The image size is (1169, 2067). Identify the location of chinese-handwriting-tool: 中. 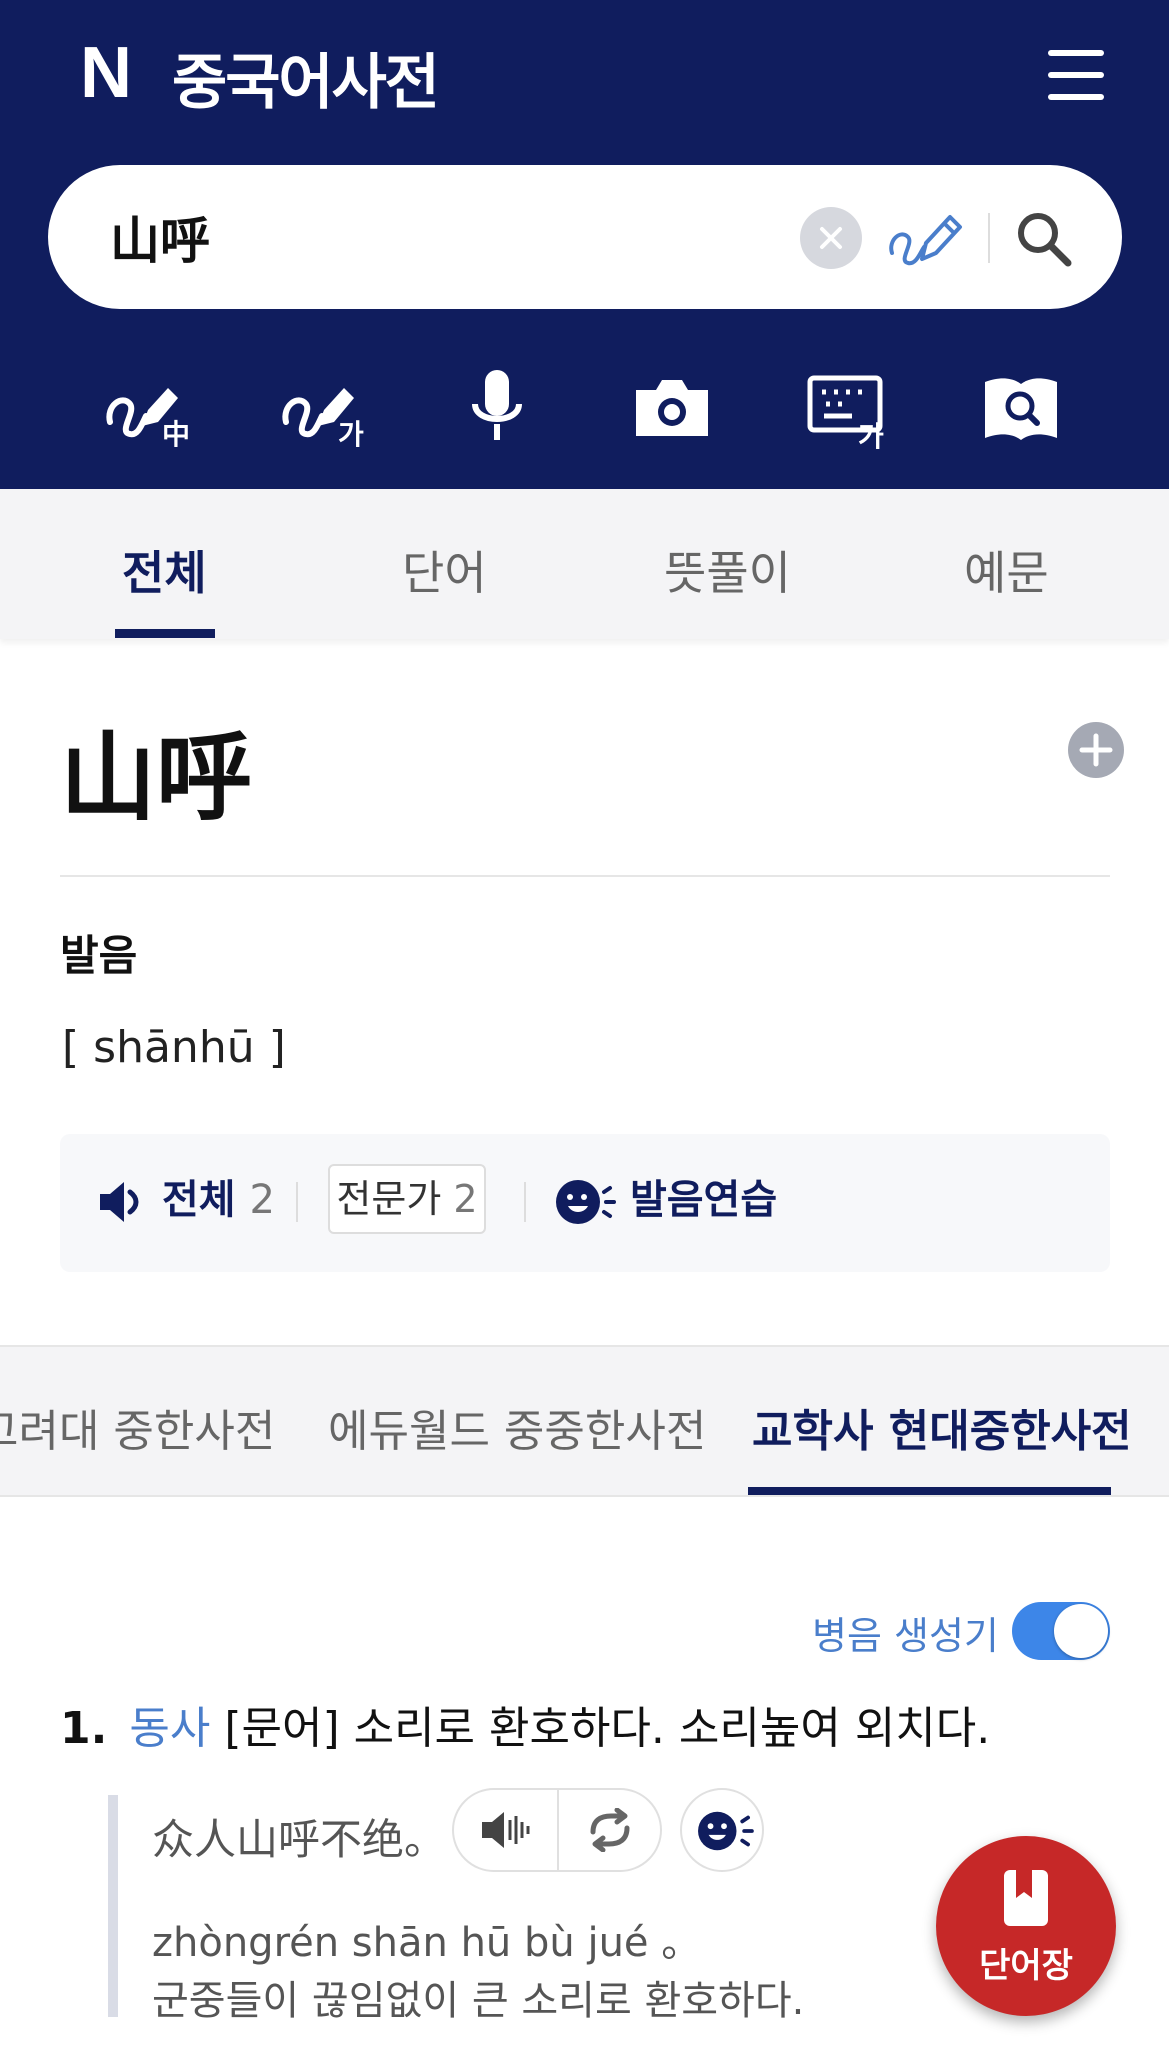
(152, 410).